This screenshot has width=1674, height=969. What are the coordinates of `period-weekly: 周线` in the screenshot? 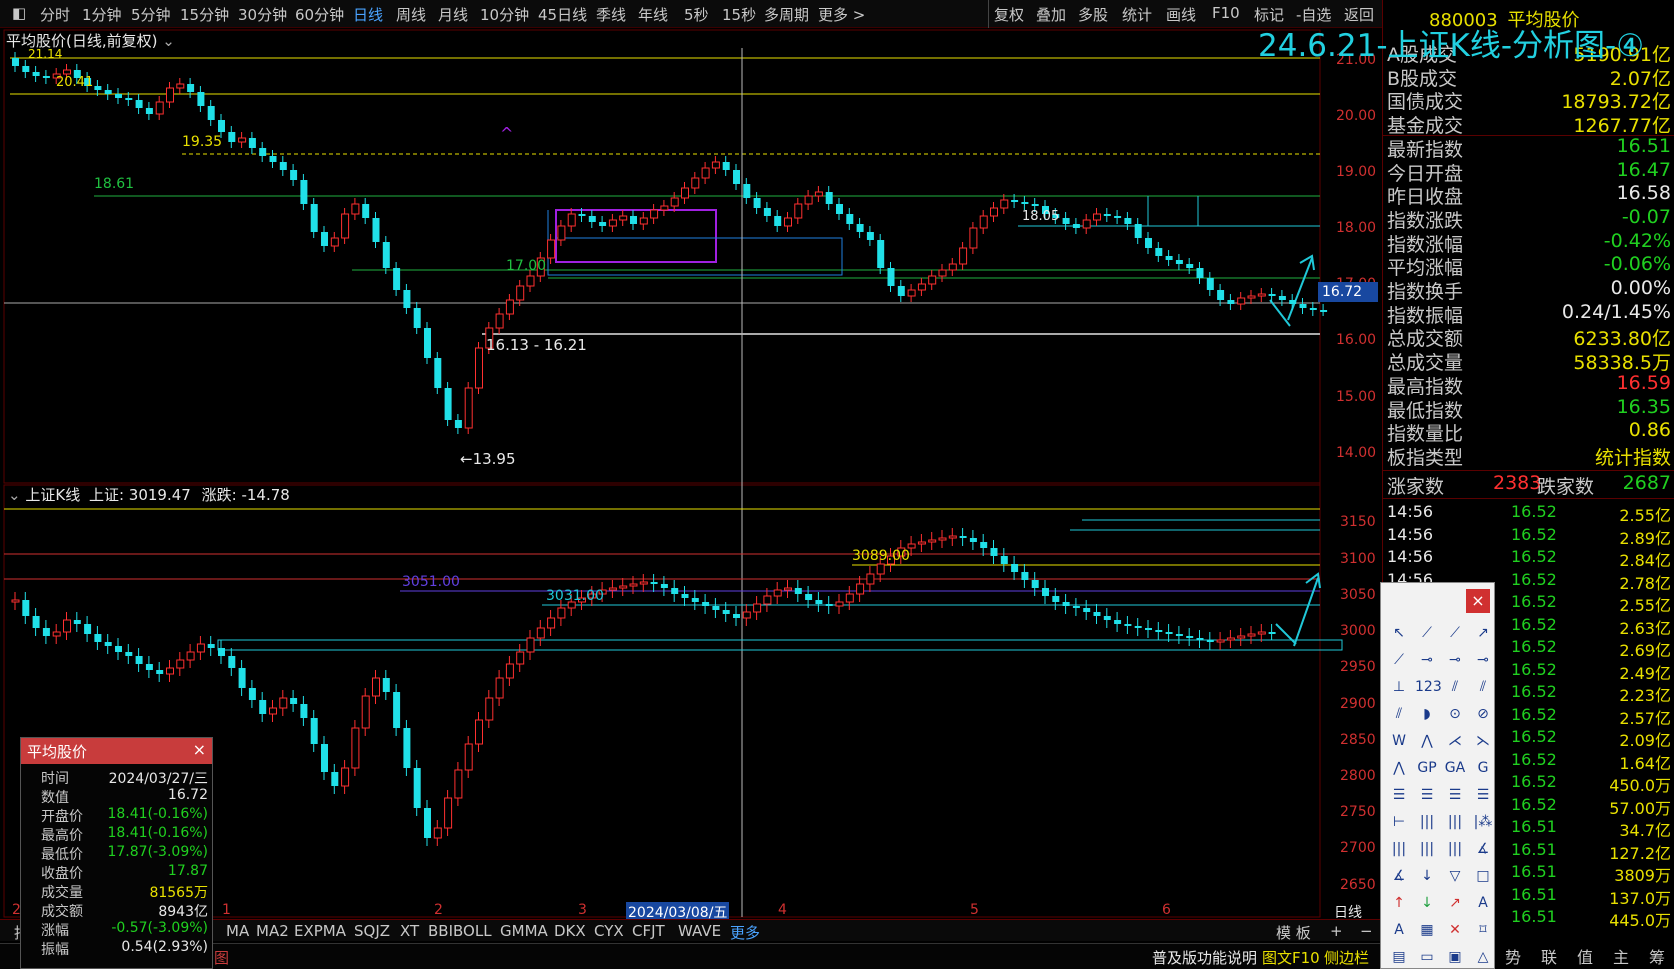 It's located at (411, 14).